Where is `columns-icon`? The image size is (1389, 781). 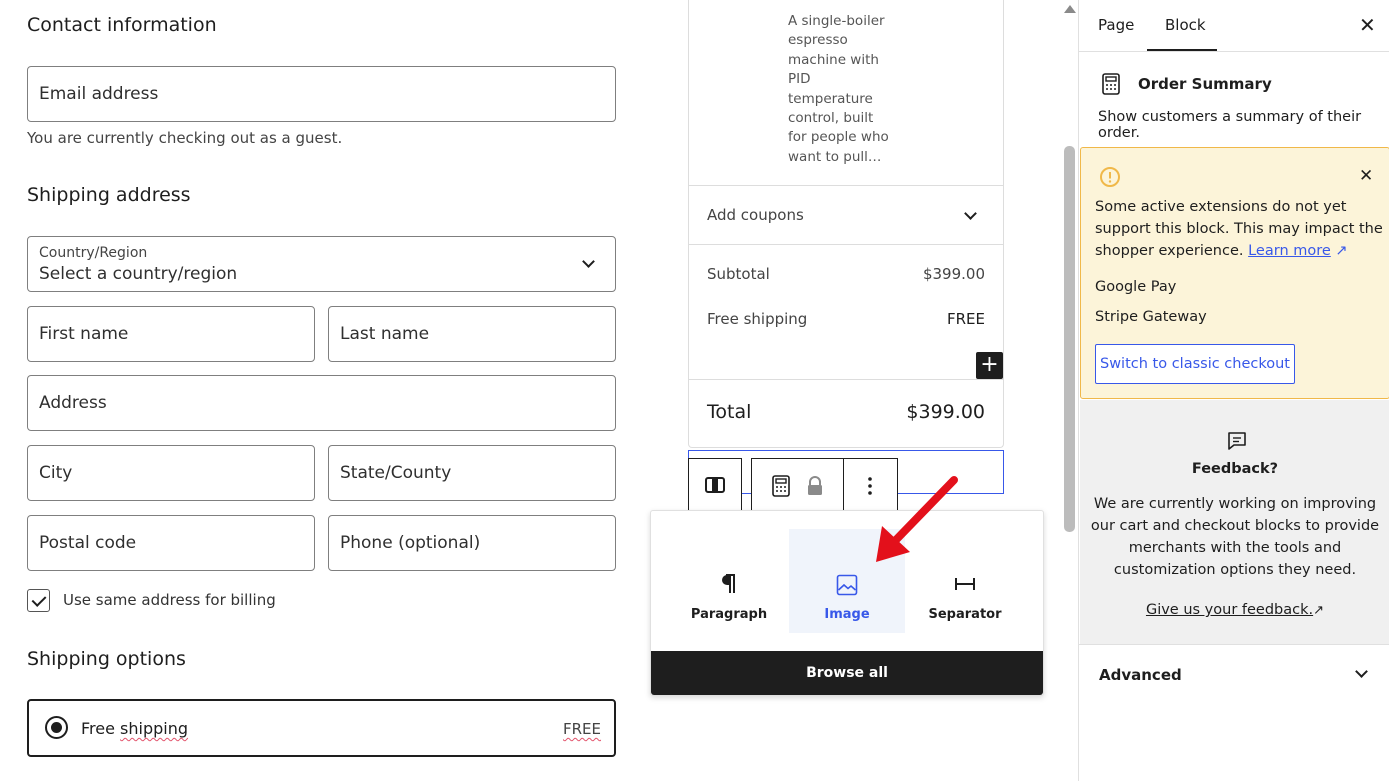
columns-icon is located at coordinates (715, 485).